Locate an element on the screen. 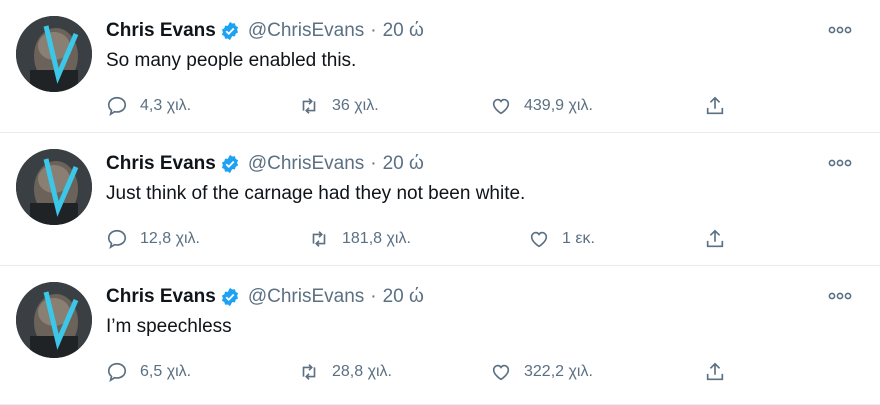 This screenshot has height=405, width=880. like-count: 1 εκ. is located at coordinates (578, 238).